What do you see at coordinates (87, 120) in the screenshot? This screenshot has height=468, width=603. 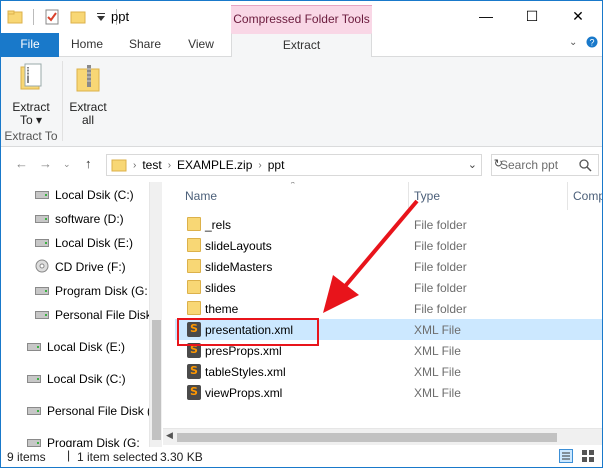 I see `extract-all-label-2: all` at bounding box center [87, 120].